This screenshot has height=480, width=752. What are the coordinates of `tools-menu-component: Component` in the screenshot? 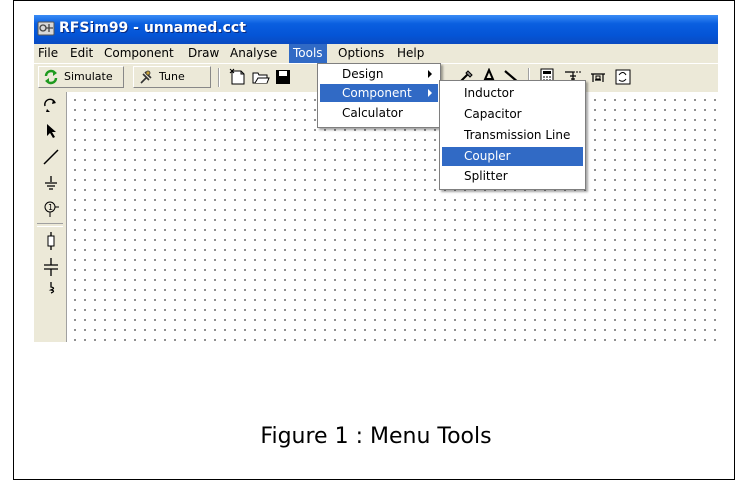 It's located at (379, 93).